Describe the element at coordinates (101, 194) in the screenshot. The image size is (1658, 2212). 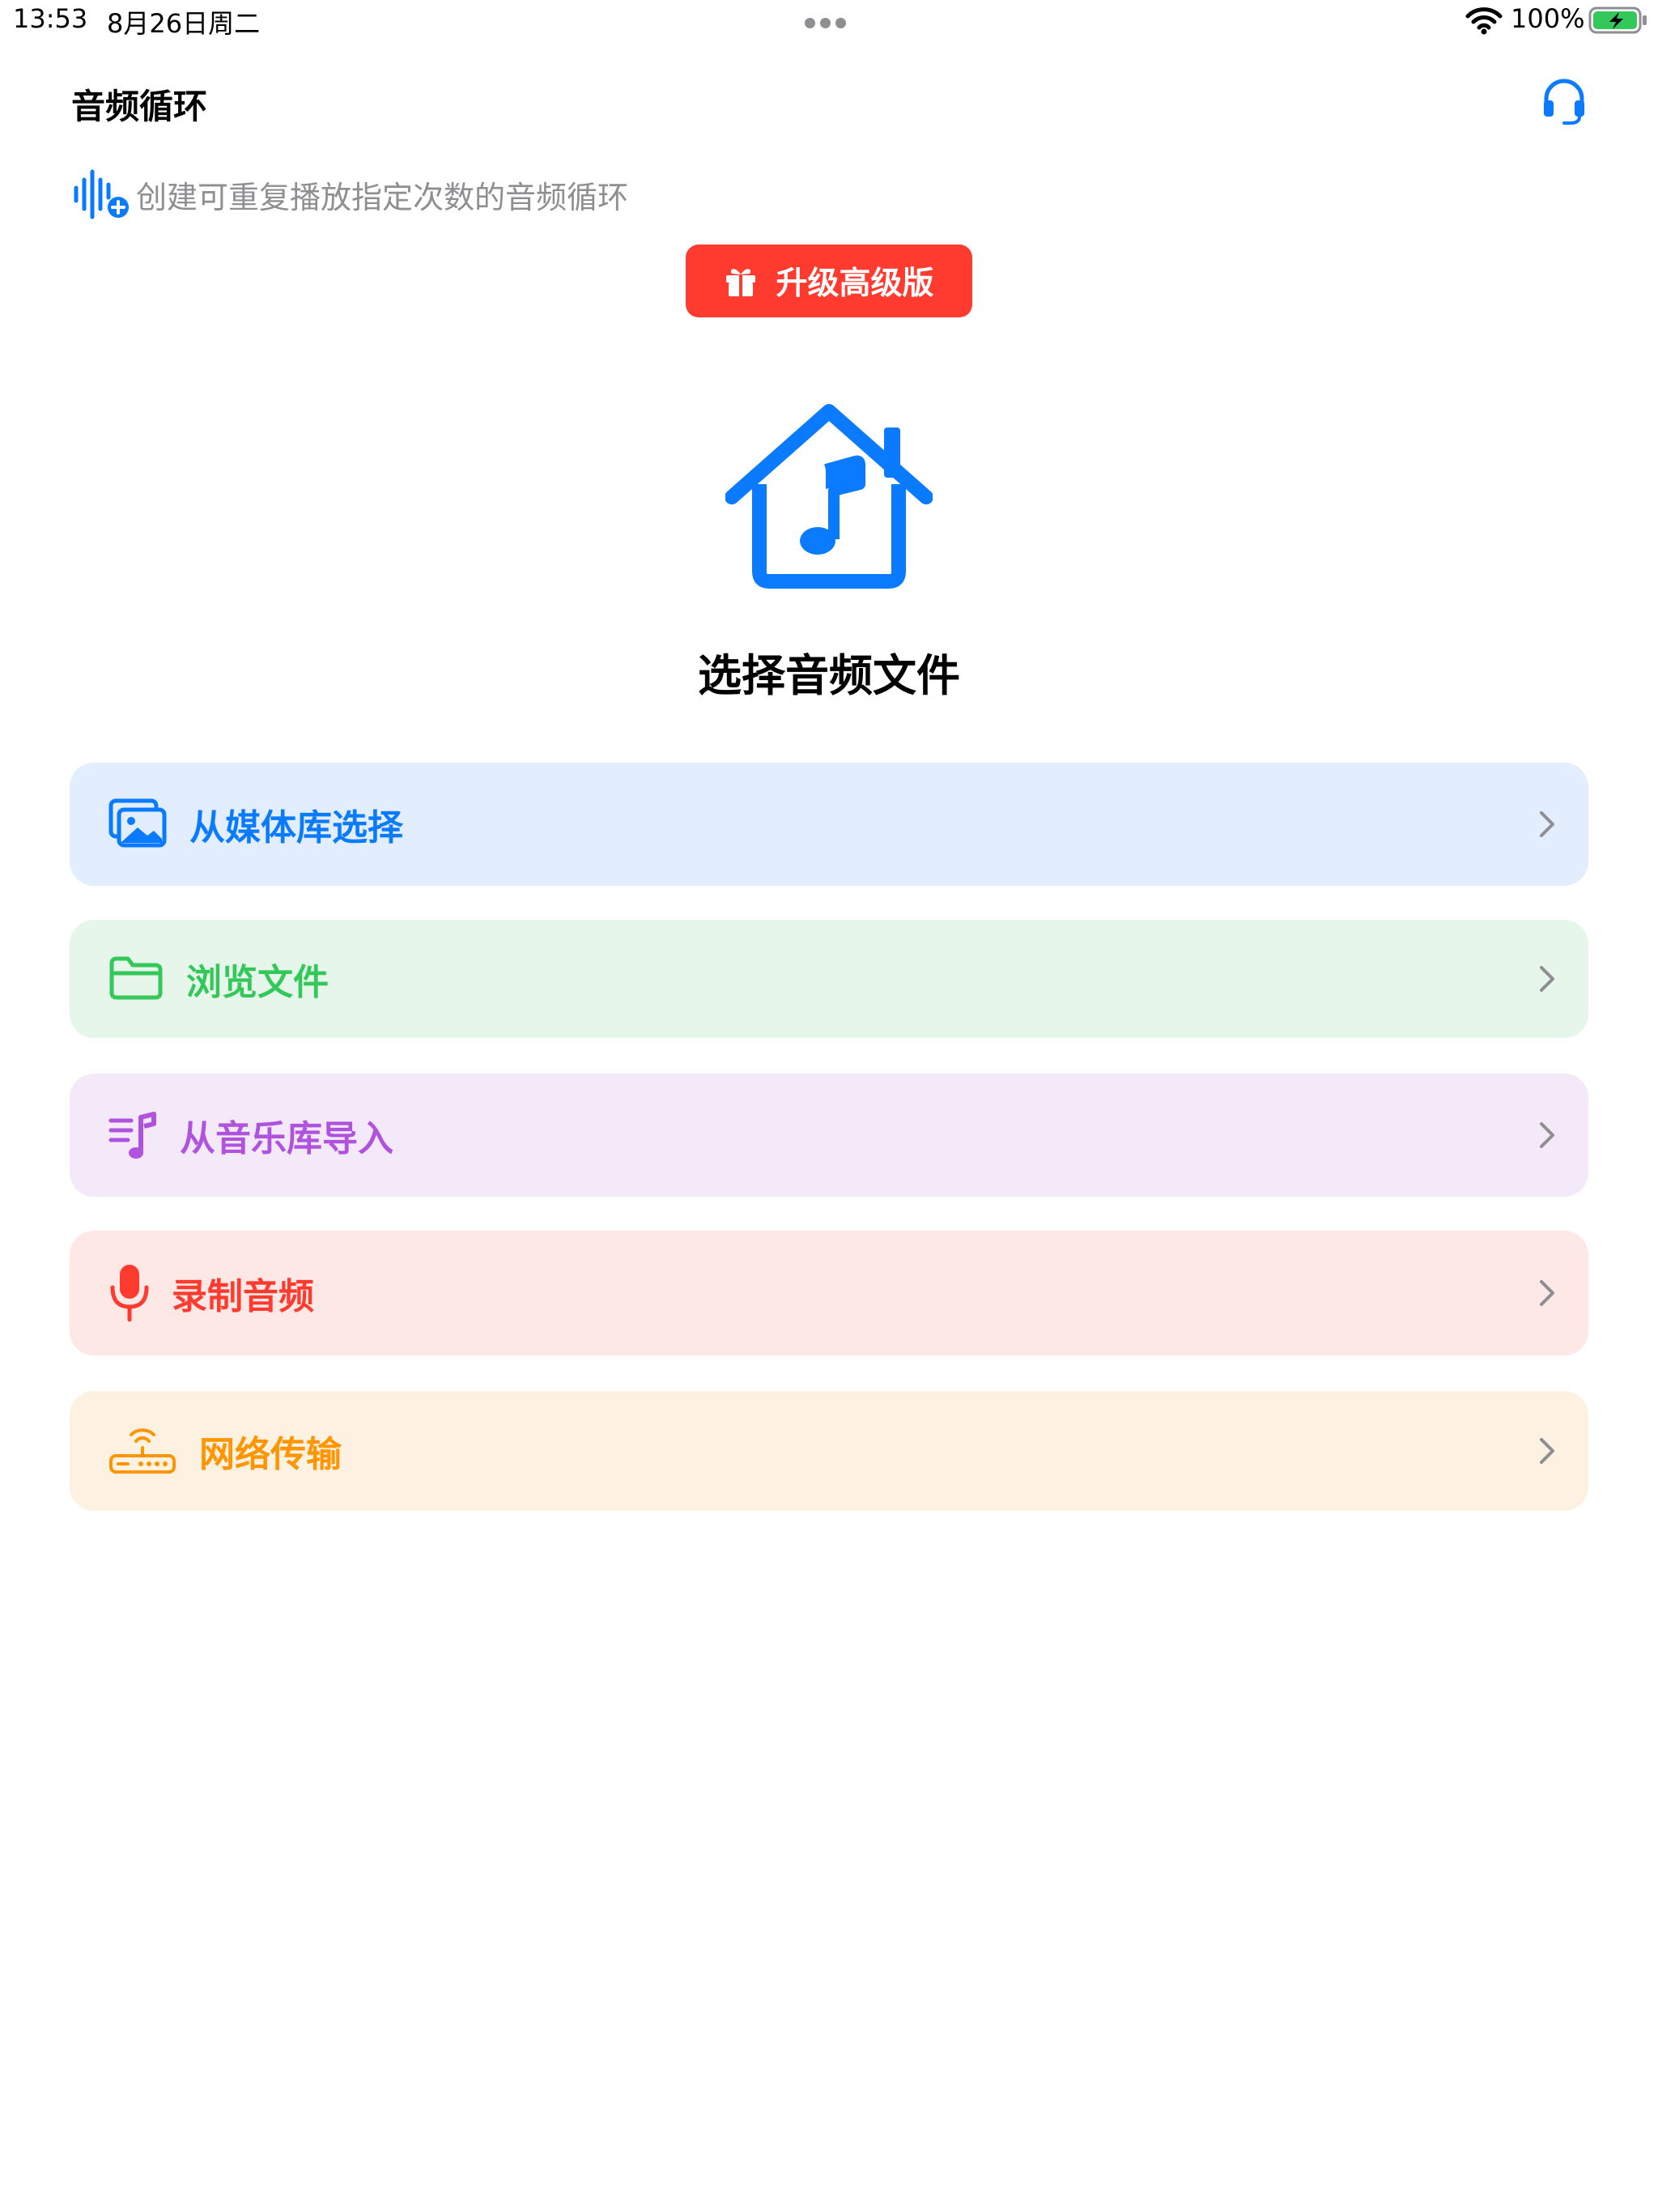
I see `waveform-plus-icon` at that location.